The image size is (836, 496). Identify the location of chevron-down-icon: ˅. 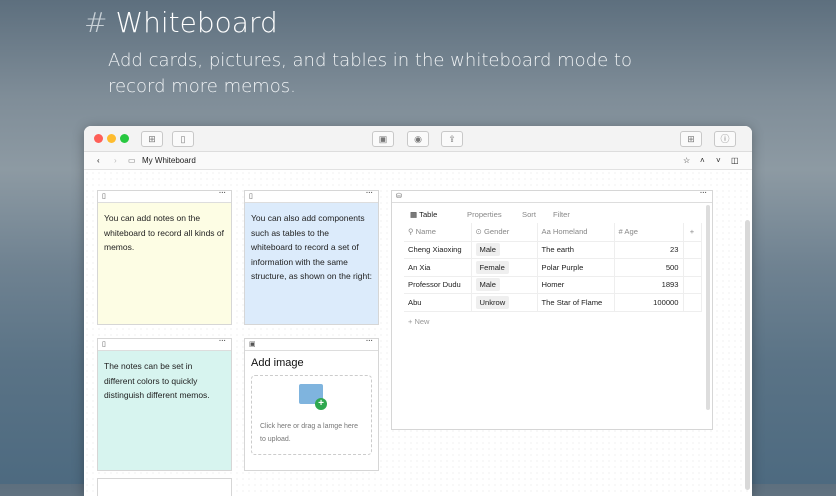
(718, 160).